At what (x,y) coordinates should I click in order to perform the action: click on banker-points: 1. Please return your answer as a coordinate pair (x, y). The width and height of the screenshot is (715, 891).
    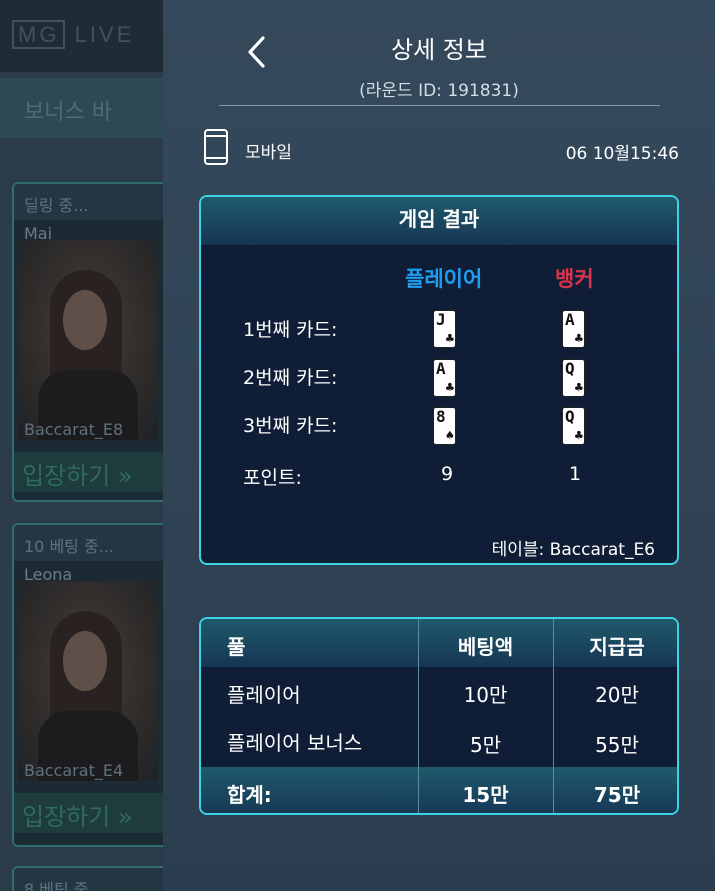
    Looking at the image, I should click on (575, 474).